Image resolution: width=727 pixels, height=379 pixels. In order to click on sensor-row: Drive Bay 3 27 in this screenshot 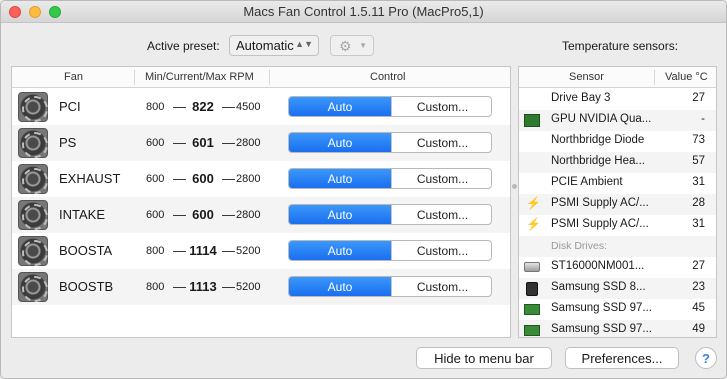, I will do `click(617, 99)`.